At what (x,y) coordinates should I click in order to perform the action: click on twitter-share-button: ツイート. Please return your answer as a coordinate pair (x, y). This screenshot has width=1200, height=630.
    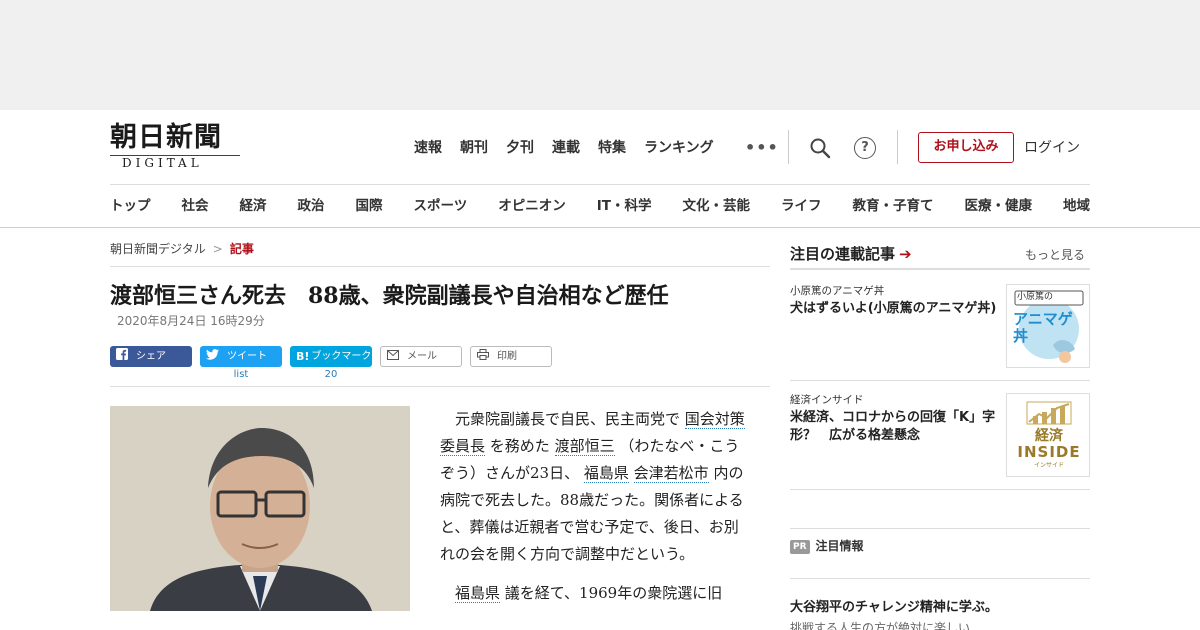
    Looking at the image, I should click on (241, 356).